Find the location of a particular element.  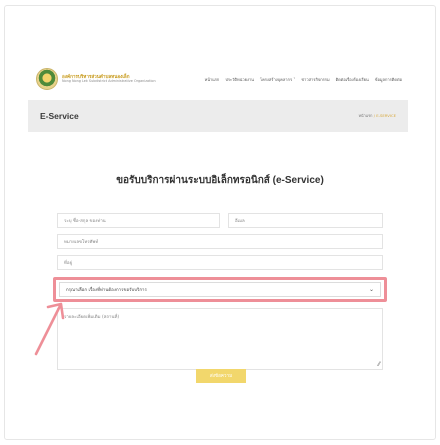

nav-item-structure: โครงสร้างบุคลากร ˅ is located at coordinates (277, 79).